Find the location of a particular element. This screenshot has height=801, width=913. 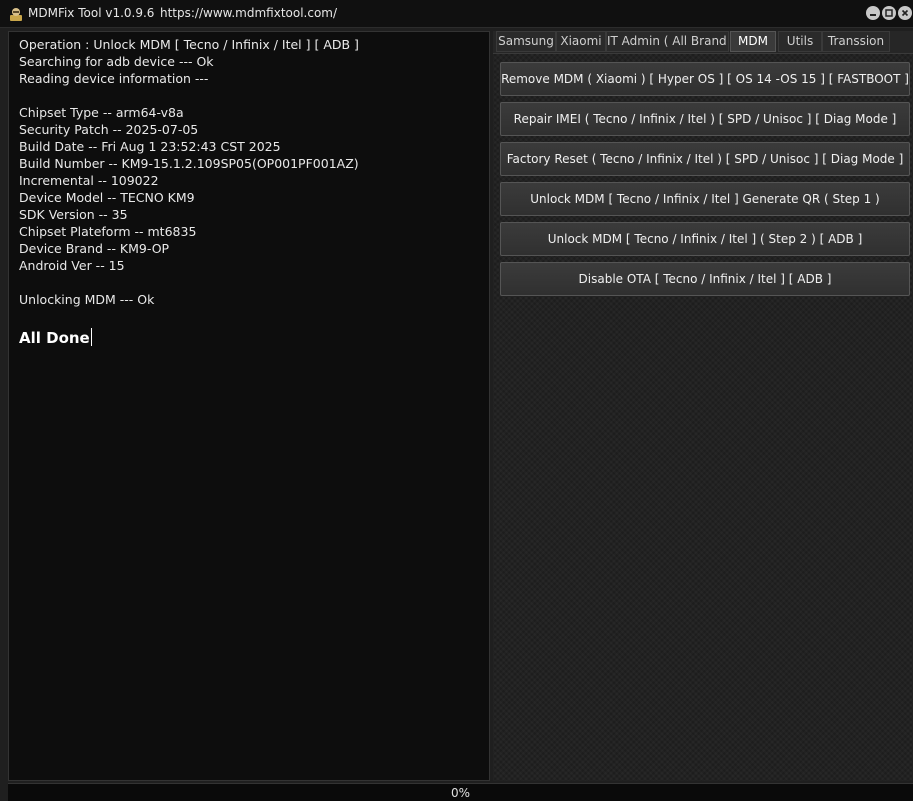

tab-it-admin: IT Admin ( All Brand ) is located at coordinates (670, 41).